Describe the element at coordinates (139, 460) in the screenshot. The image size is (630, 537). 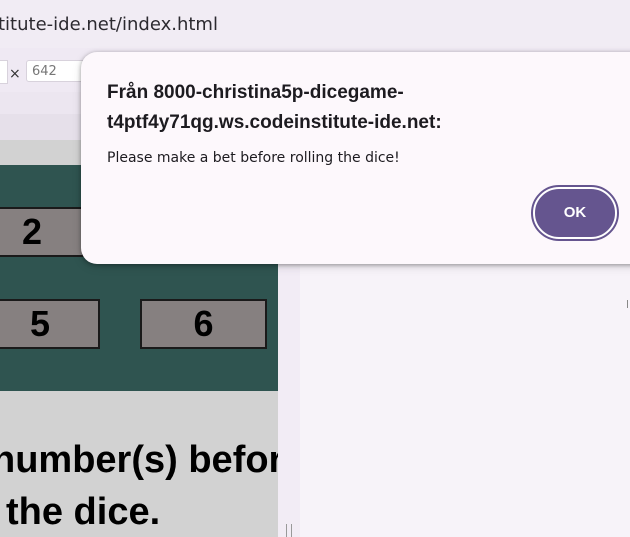
I see `instruction-line-1: number(s) before` at that location.